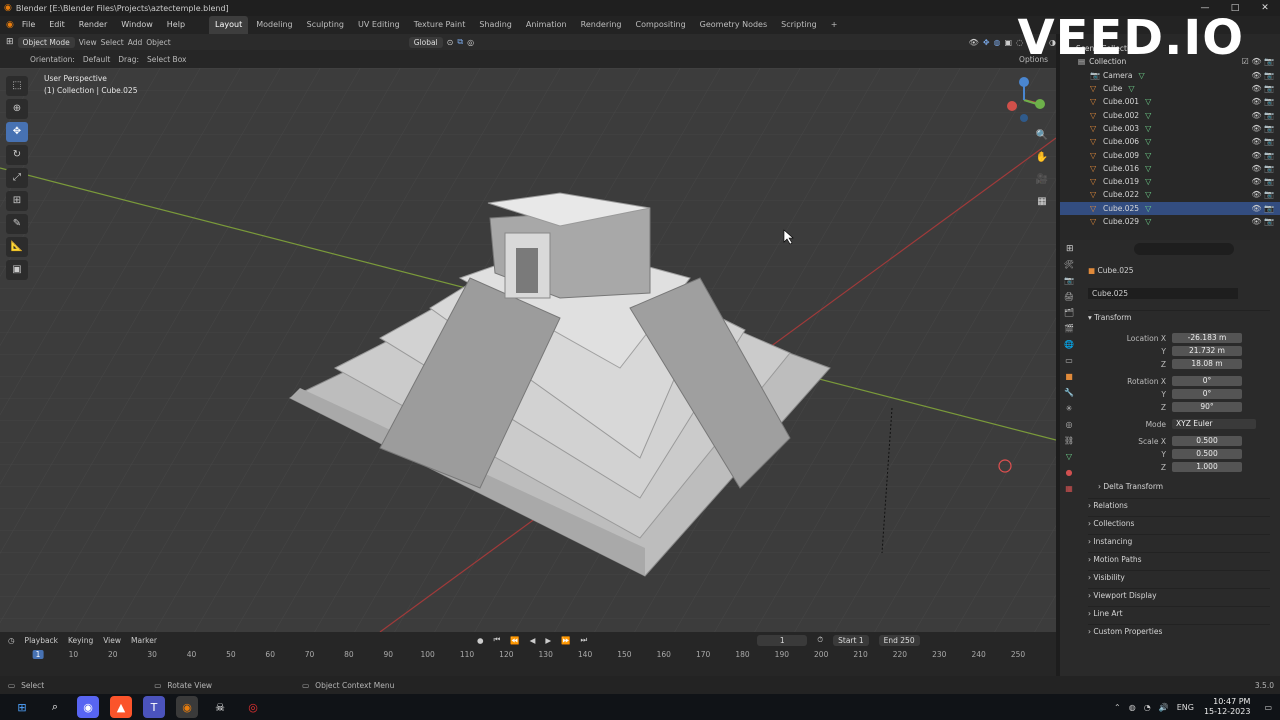 This screenshot has width=1280, height=720. What do you see at coordinates (17, 132) in the screenshot?
I see `move-tool: ✥` at bounding box center [17, 132].